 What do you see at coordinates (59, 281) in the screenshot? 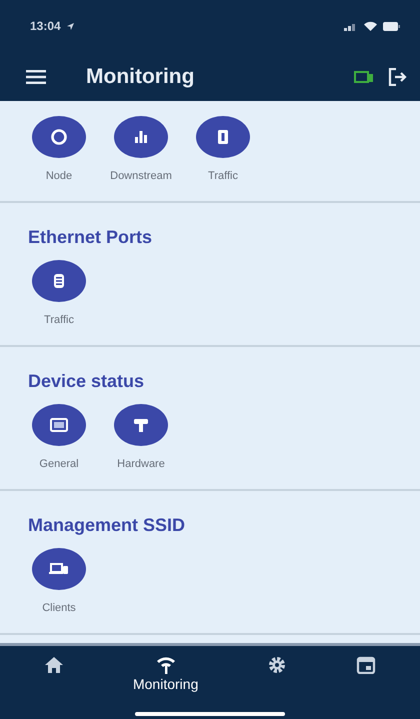
I see `server-button` at bounding box center [59, 281].